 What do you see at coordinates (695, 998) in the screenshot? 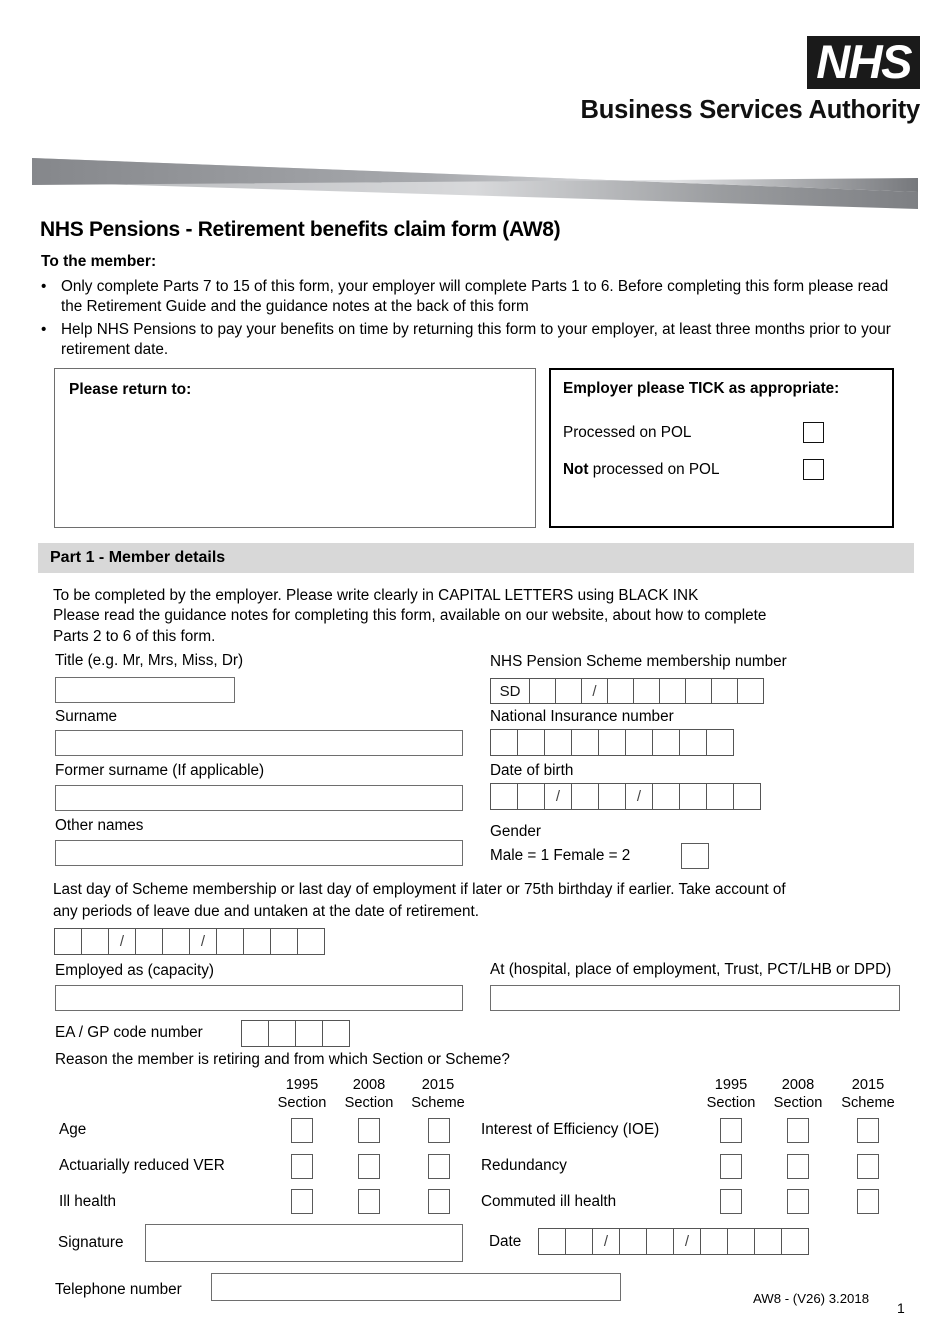
I see `at-place-input` at bounding box center [695, 998].